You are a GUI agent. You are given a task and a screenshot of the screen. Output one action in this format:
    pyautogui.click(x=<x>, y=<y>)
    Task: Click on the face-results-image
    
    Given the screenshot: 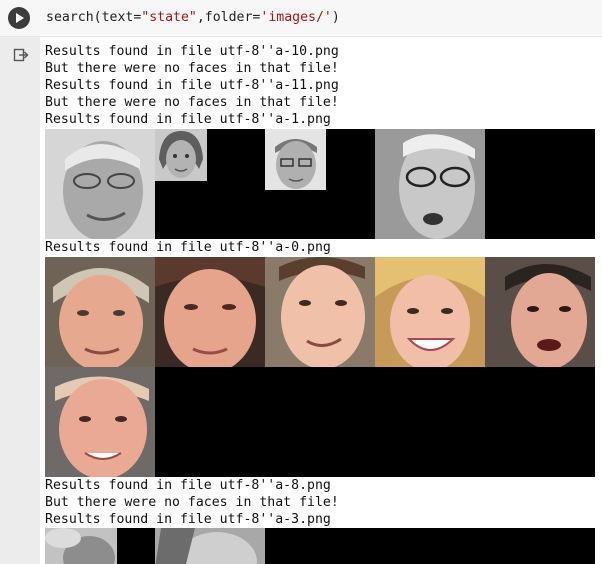 What is the action you would take?
    pyautogui.click(x=320, y=546)
    